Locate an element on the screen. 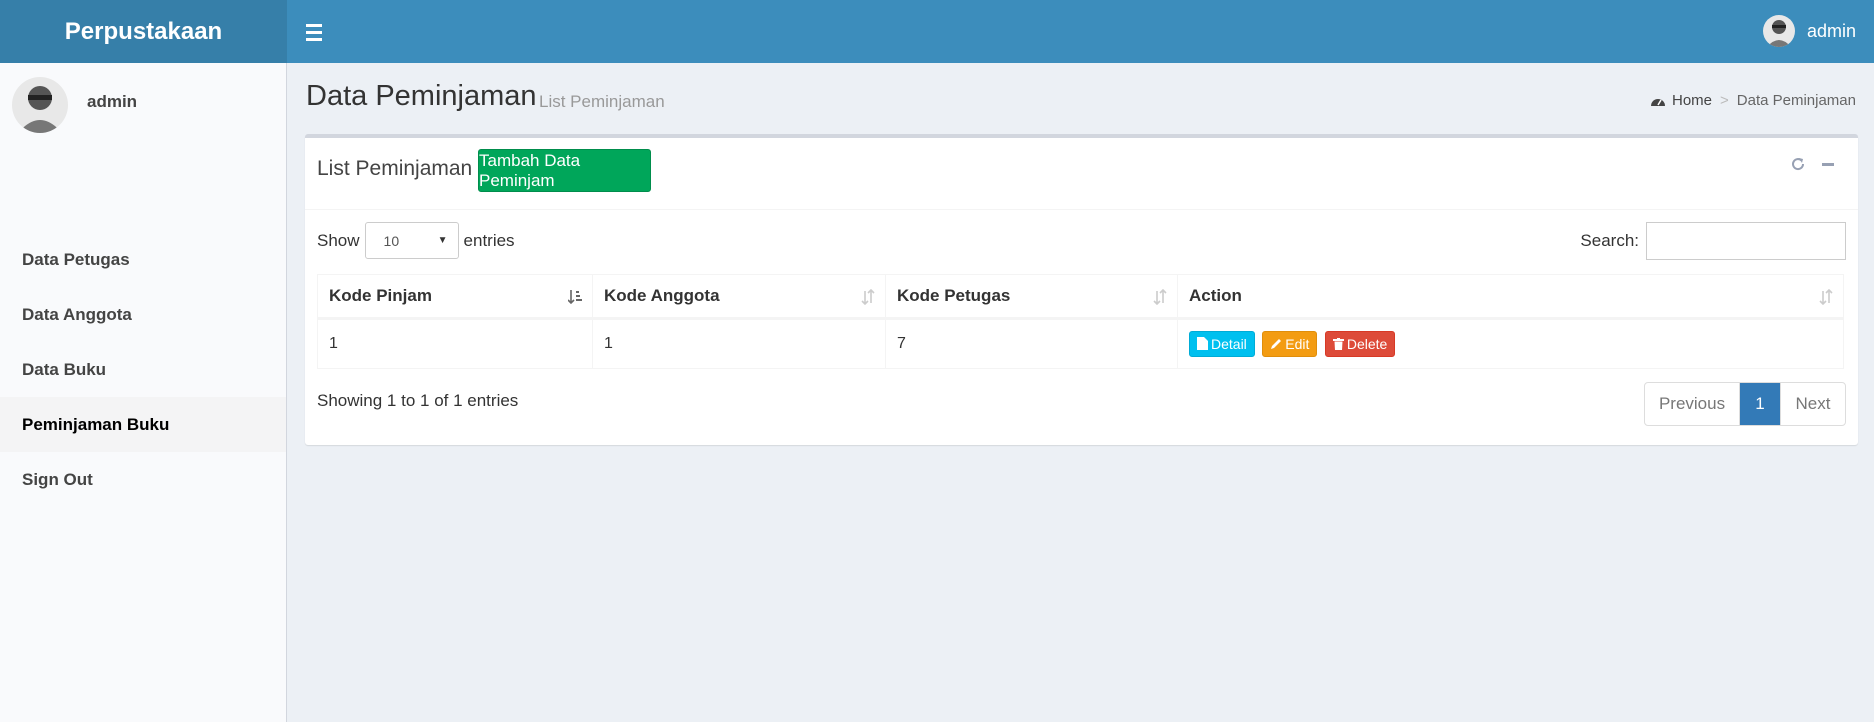  delete-label: Delete is located at coordinates (1367, 344).